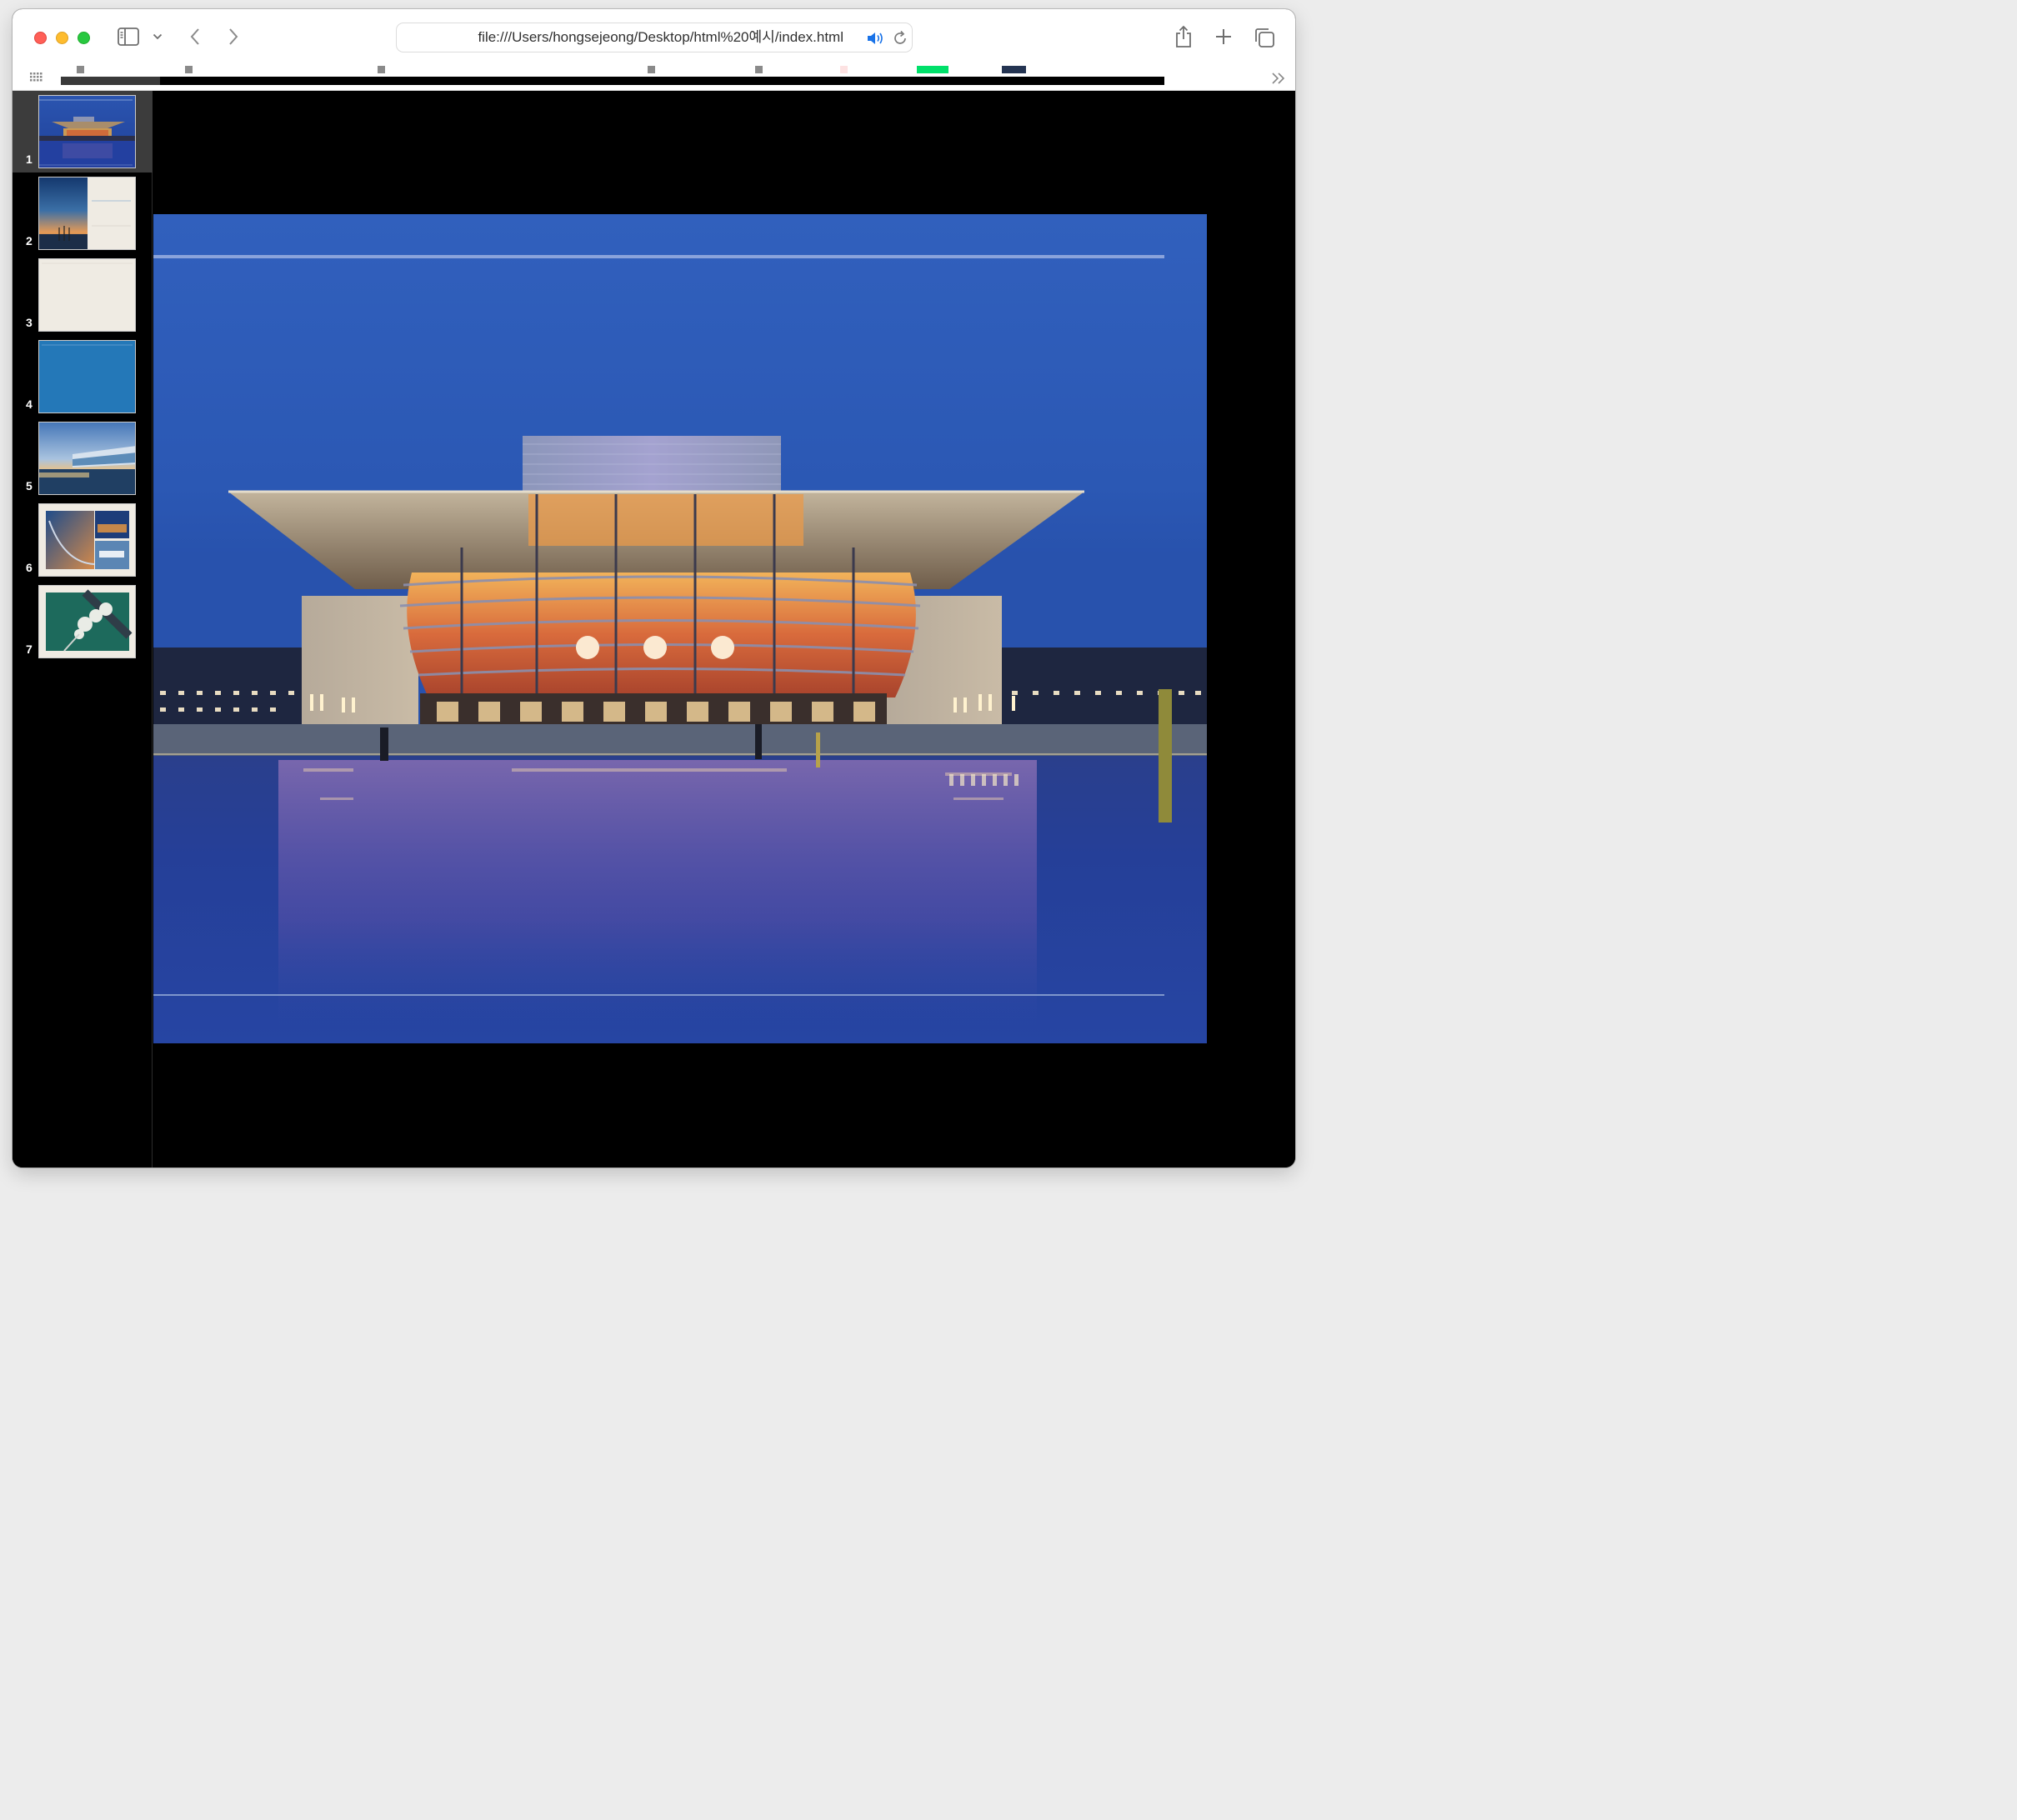 This screenshot has width=2017, height=1820. Describe the element at coordinates (36, 76) in the screenshot. I see `grid-icon` at that location.